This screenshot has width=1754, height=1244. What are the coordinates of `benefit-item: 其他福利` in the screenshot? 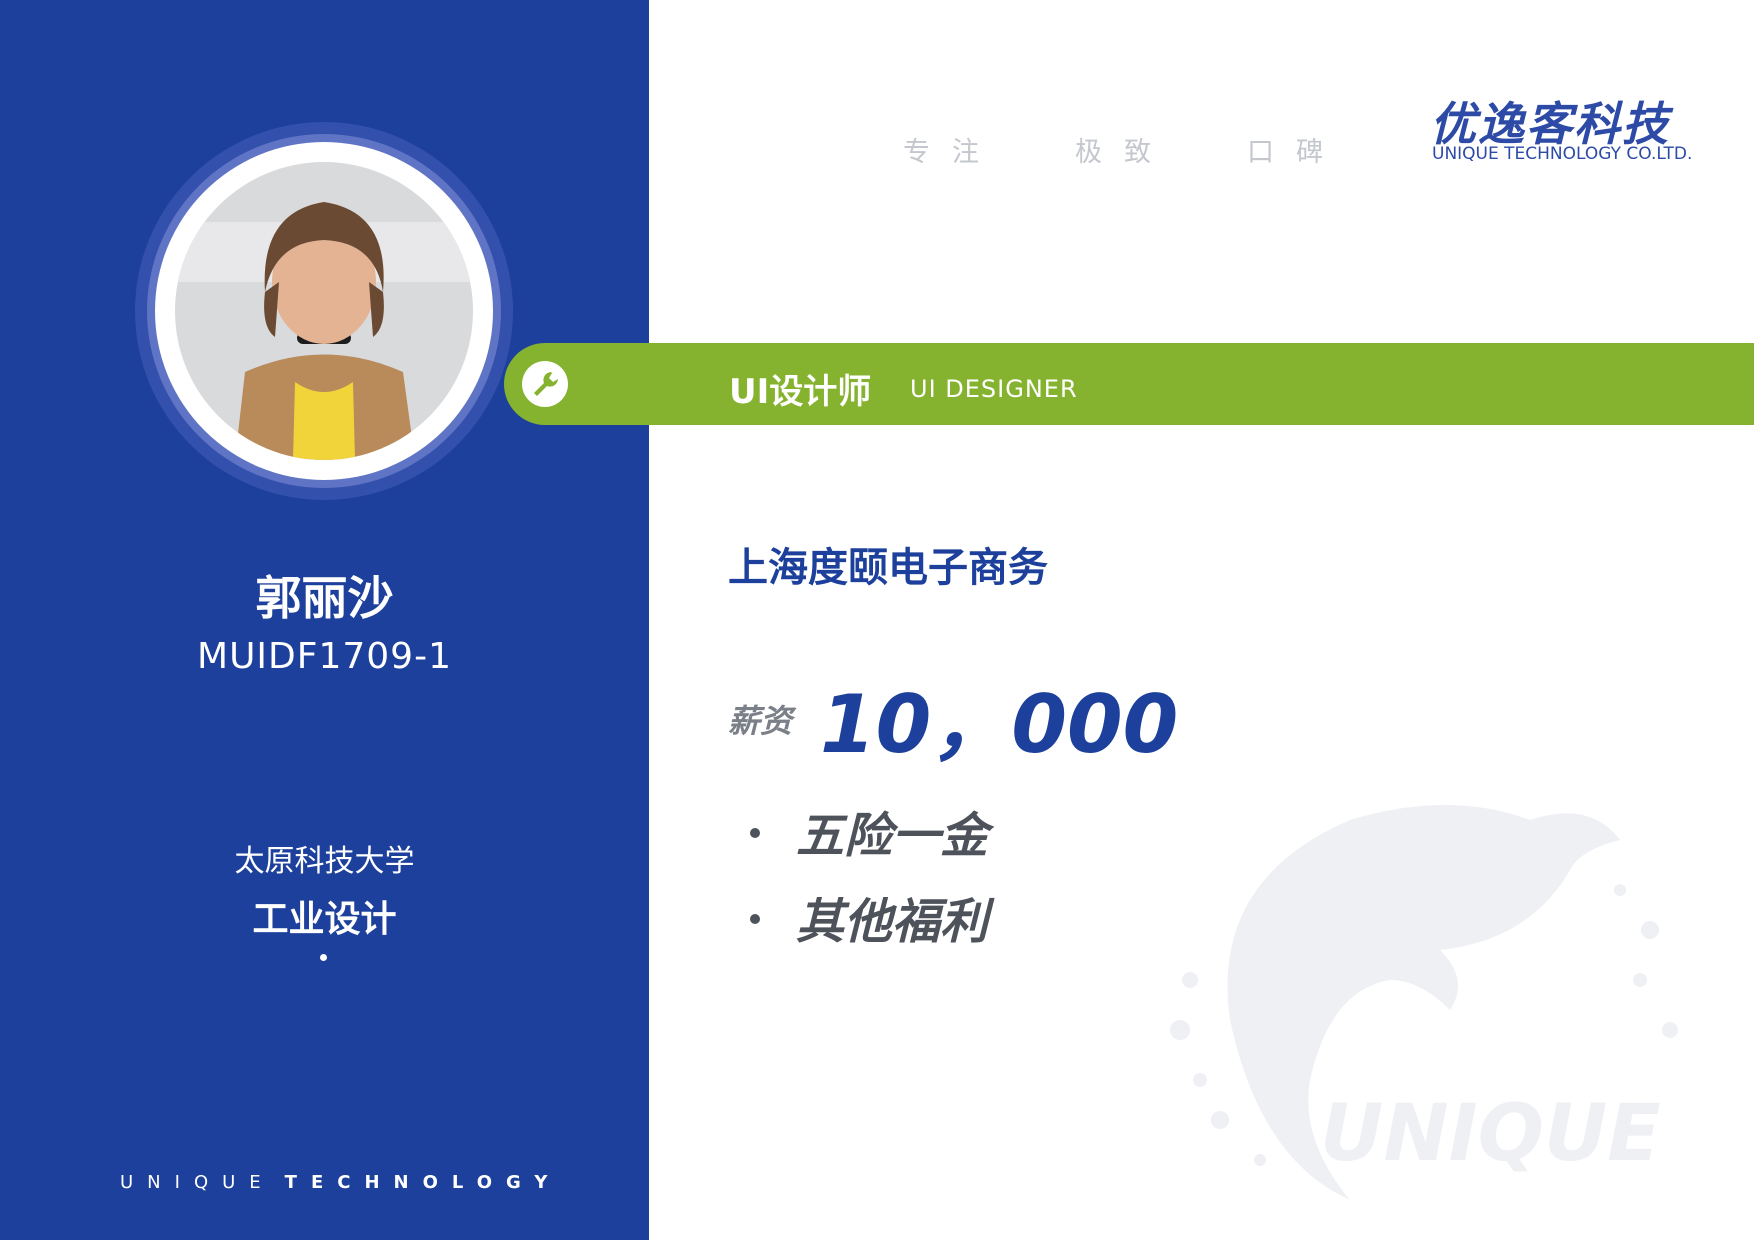 It's located at (869, 917).